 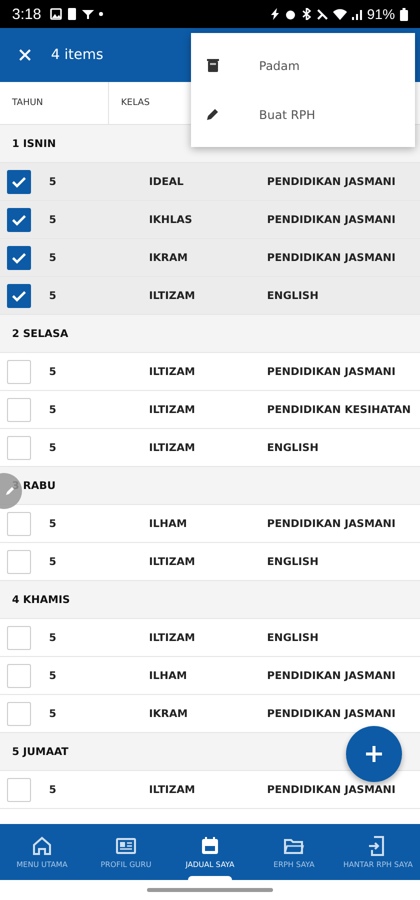 What do you see at coordinates (77, 55) in the screenshot?
I see `selection-count: 4 items` at bounding box center [77, 55].